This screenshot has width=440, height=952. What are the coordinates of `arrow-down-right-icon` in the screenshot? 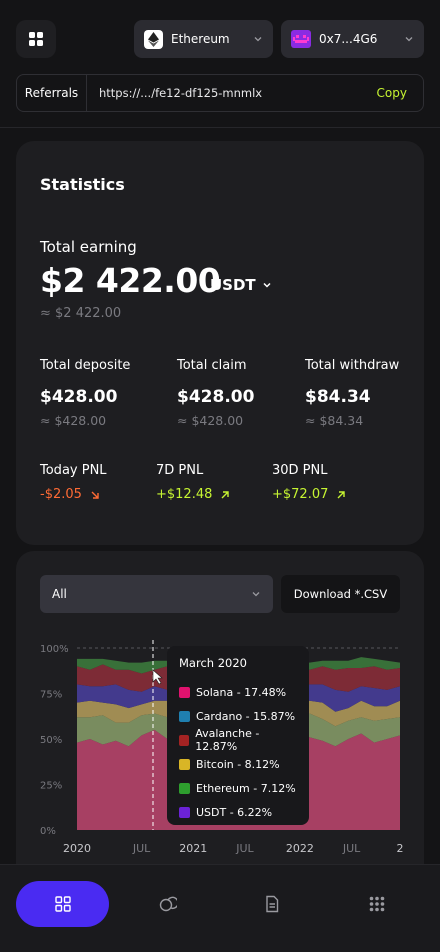 It's located at (95, 495).